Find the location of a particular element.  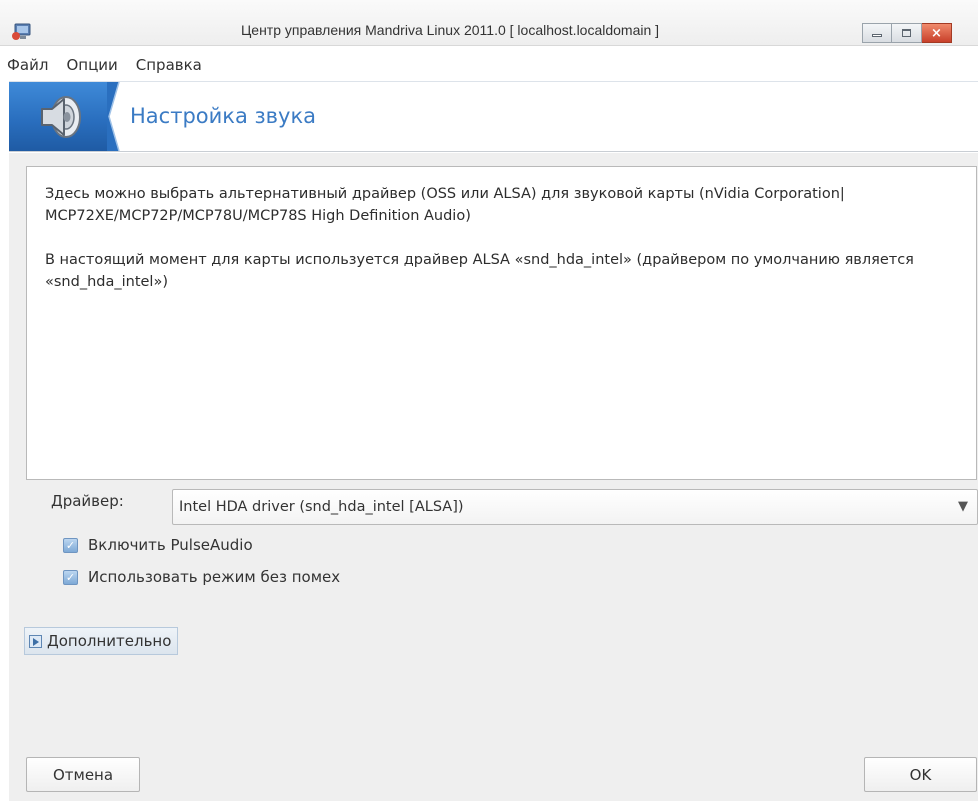

pulseaudio-checkbox-row: ✓ Включить PulseAudio is located at coordinates (158, 545).